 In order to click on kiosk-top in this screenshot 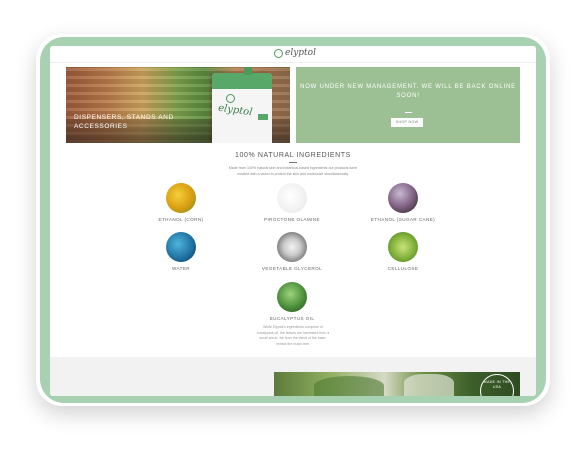, I will do `click(242, 81)`.